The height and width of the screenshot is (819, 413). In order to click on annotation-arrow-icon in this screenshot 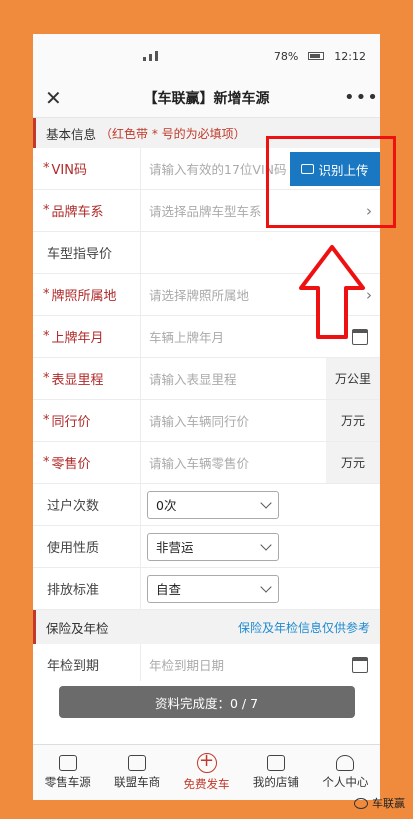, I will do `click(332, 292)`.